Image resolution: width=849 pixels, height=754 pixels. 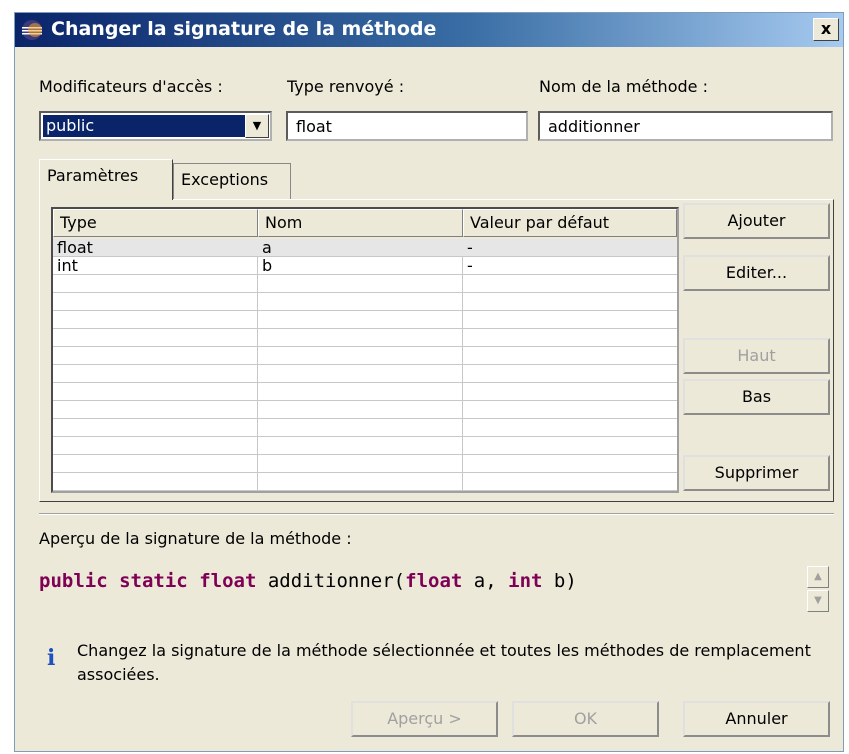 I want to click on close-icon: x, so click(x=826, y=28).